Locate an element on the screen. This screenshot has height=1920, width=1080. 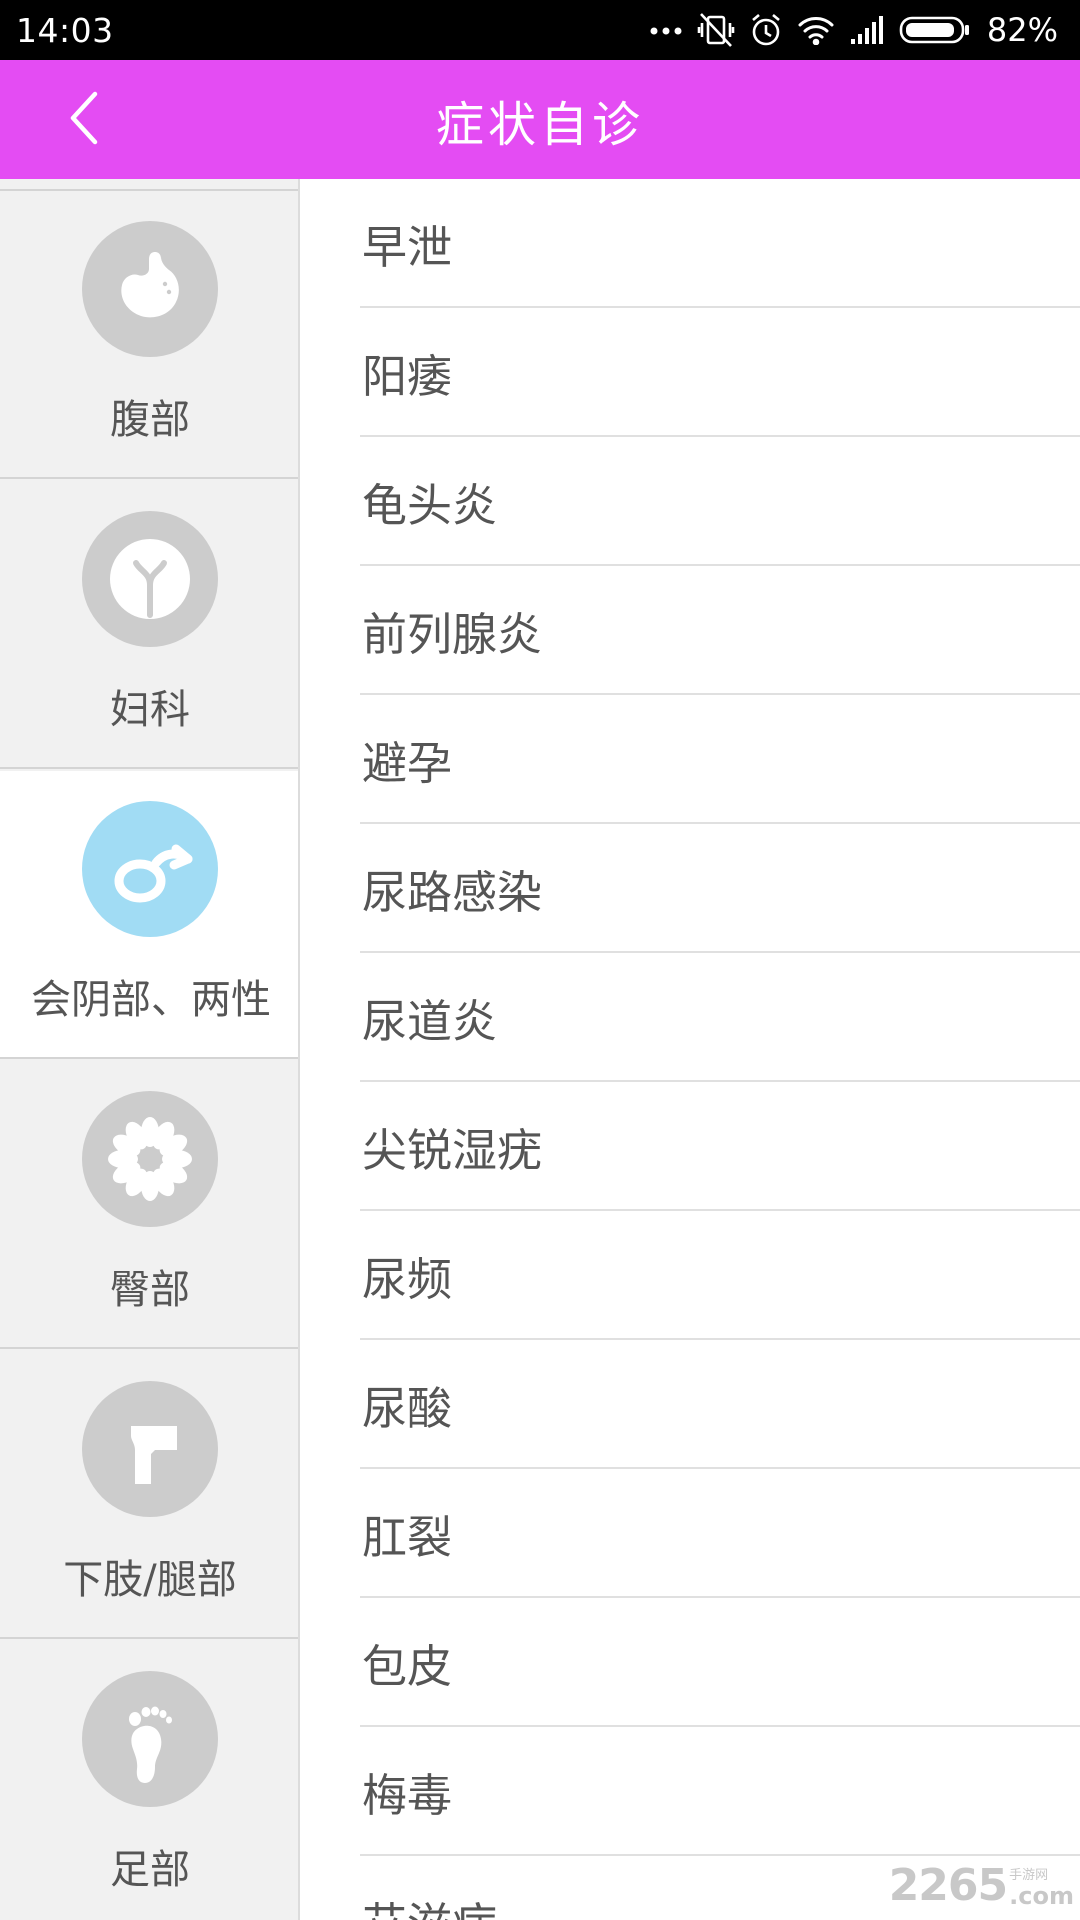
symptom-label: 包皮 is located at coordinates (407, 1666).